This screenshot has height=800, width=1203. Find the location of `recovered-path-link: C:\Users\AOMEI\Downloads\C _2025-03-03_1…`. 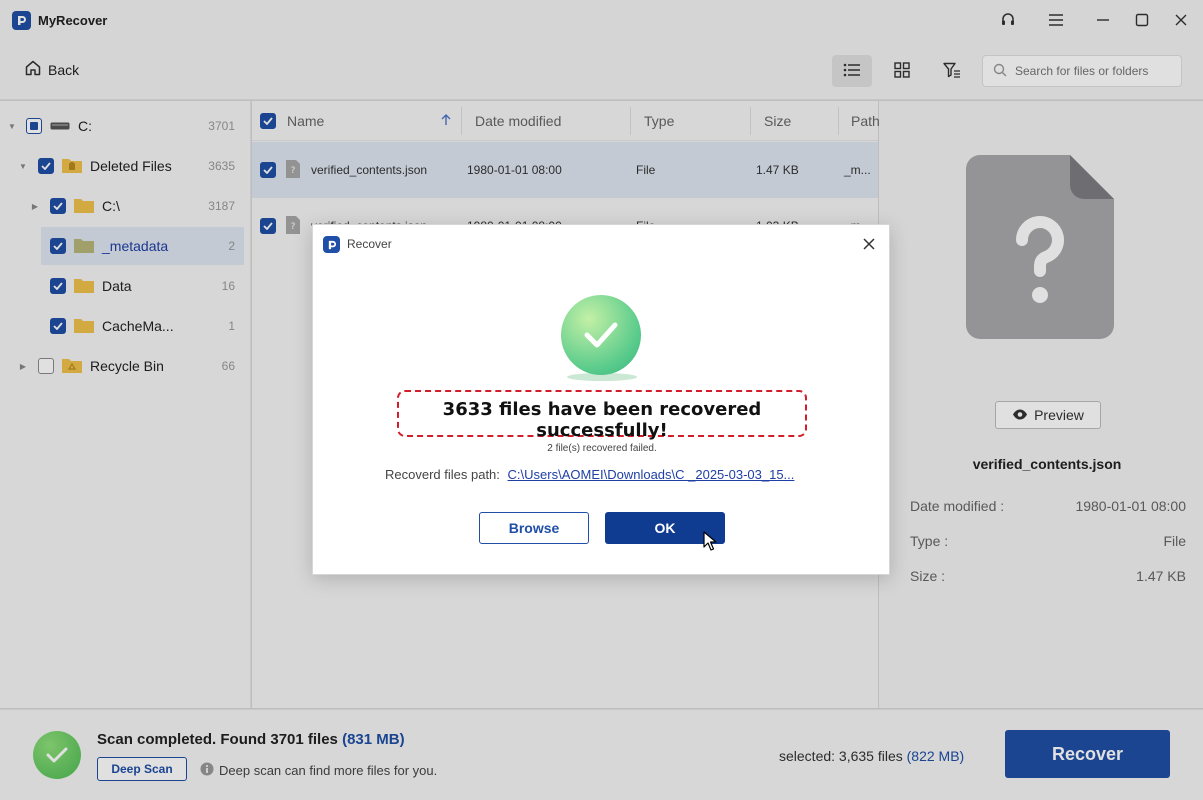

recovered-path-link: C:\Users\AOMEI\Downloads\C _2025-03-03_1… is located at coordinates (651, 474).